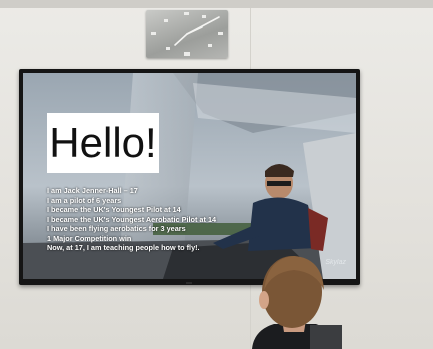 Image resolution: width=433 pixels, height=349 pixels. What do you see at coordinates (187, 34) in the screenshot?
I see `wall-clock-icon` at bounding box center [187, 34].